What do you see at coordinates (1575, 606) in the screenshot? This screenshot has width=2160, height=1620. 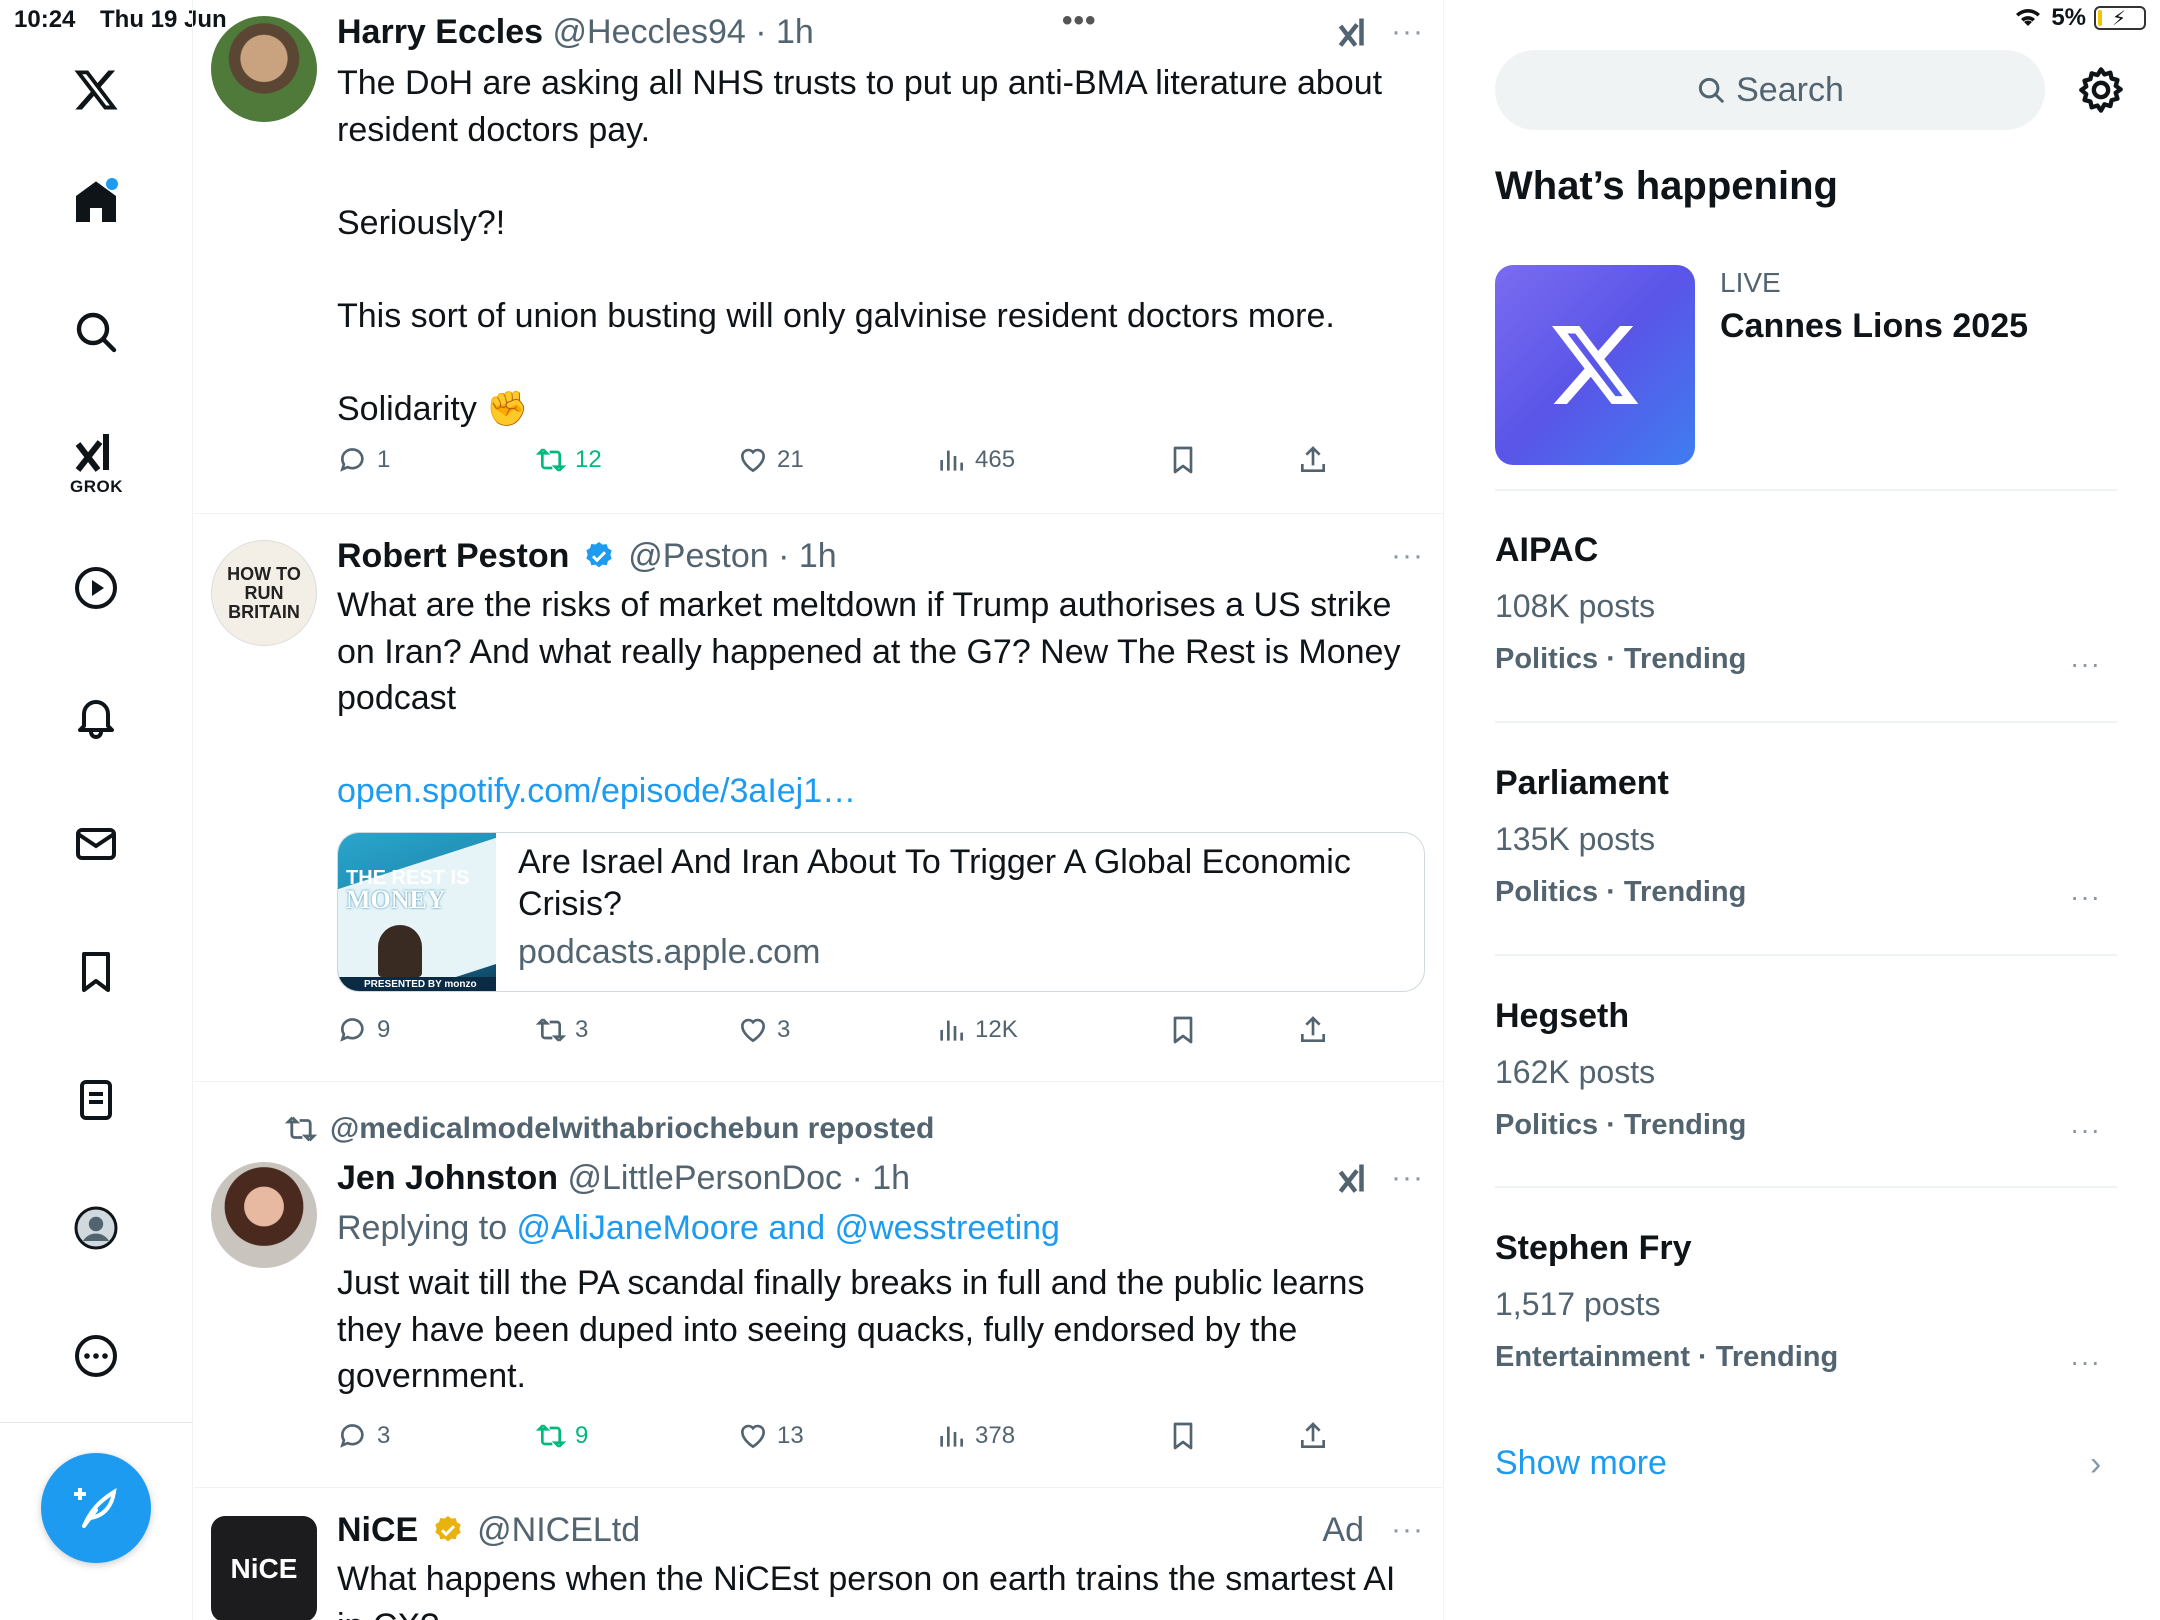 I see `trend-posts: 108K posts` at bounding box center [1575, 606].